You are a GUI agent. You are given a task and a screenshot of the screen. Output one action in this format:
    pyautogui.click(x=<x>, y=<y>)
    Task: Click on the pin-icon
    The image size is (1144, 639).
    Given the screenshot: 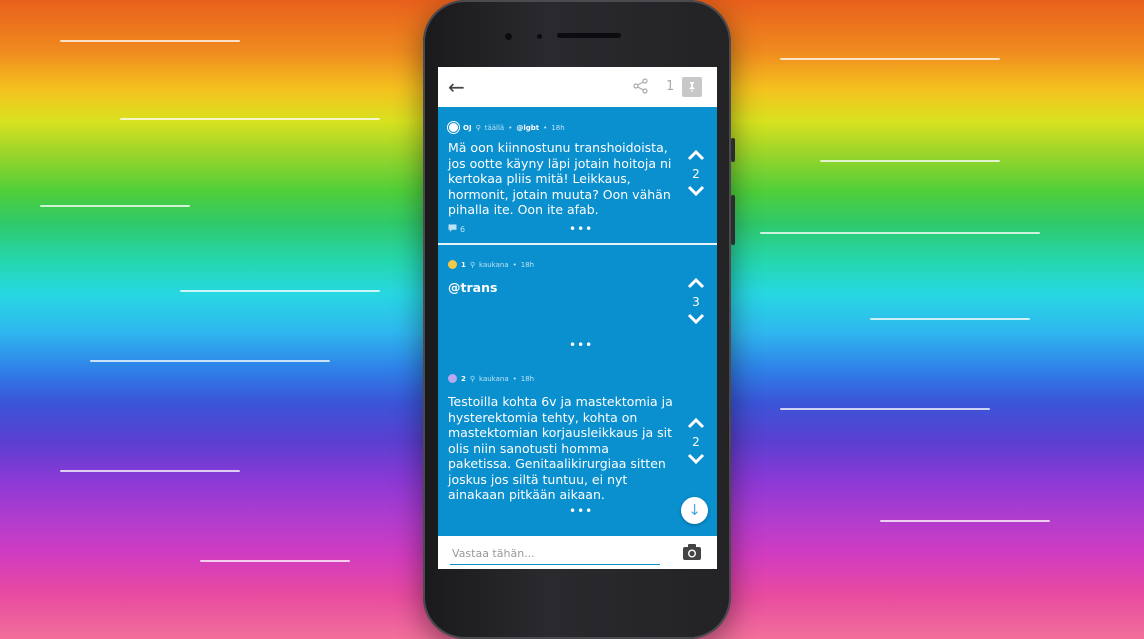 What is the action you would take?
    pyautogui.click(x=692, y=87)
    